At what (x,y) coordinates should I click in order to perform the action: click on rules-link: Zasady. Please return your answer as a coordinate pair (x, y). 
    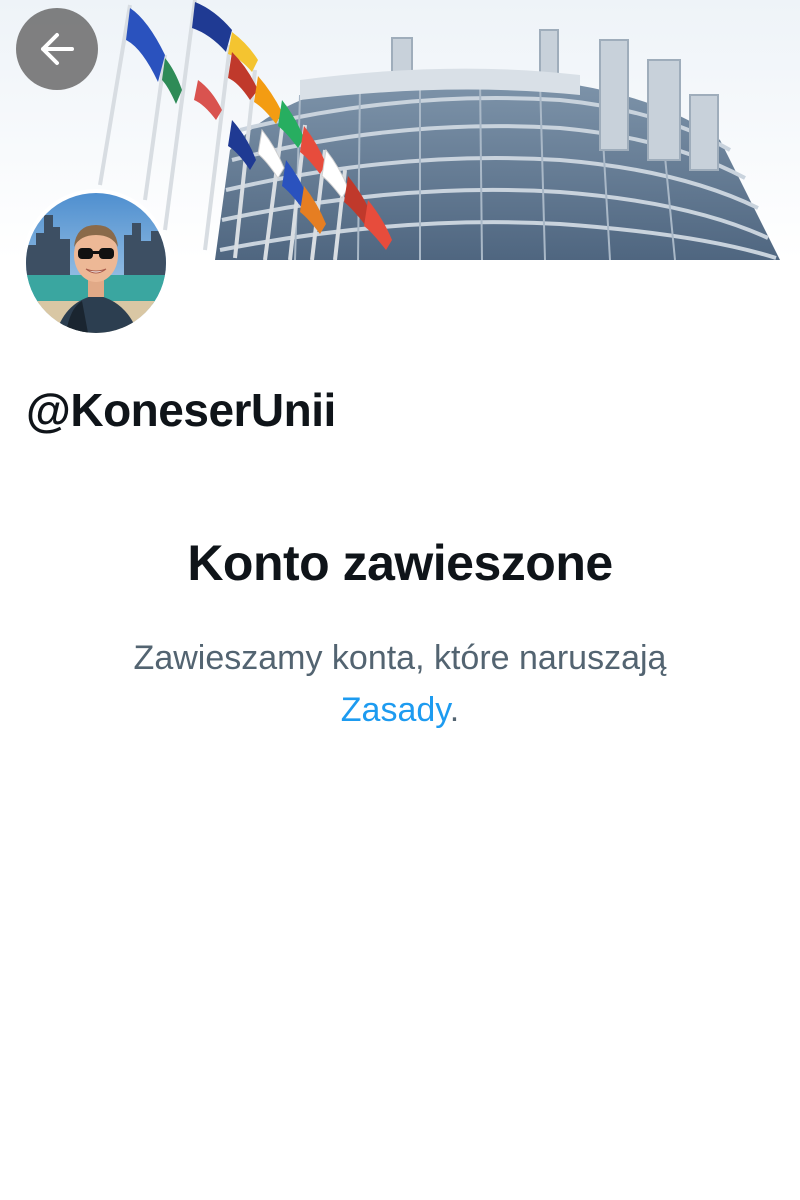
    Looking at the image, I should click on (395, 710).